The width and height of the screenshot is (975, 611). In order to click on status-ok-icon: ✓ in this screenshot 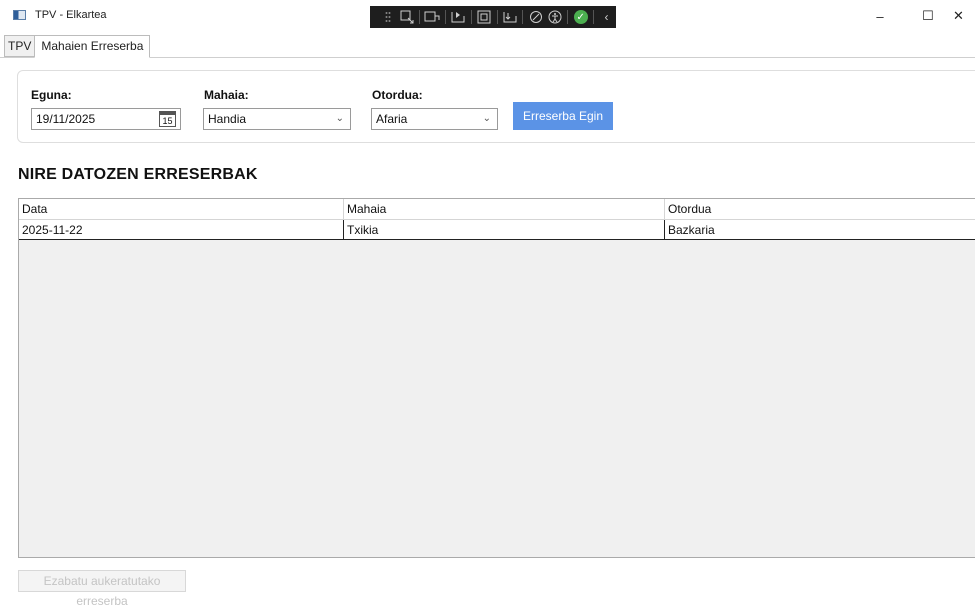, I will do `click(580, 17)`.